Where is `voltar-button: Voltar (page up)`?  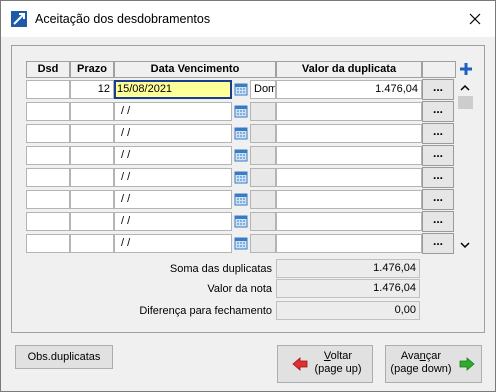 voltar-button: Voltar (page up) is located at coordinates (325, 364).